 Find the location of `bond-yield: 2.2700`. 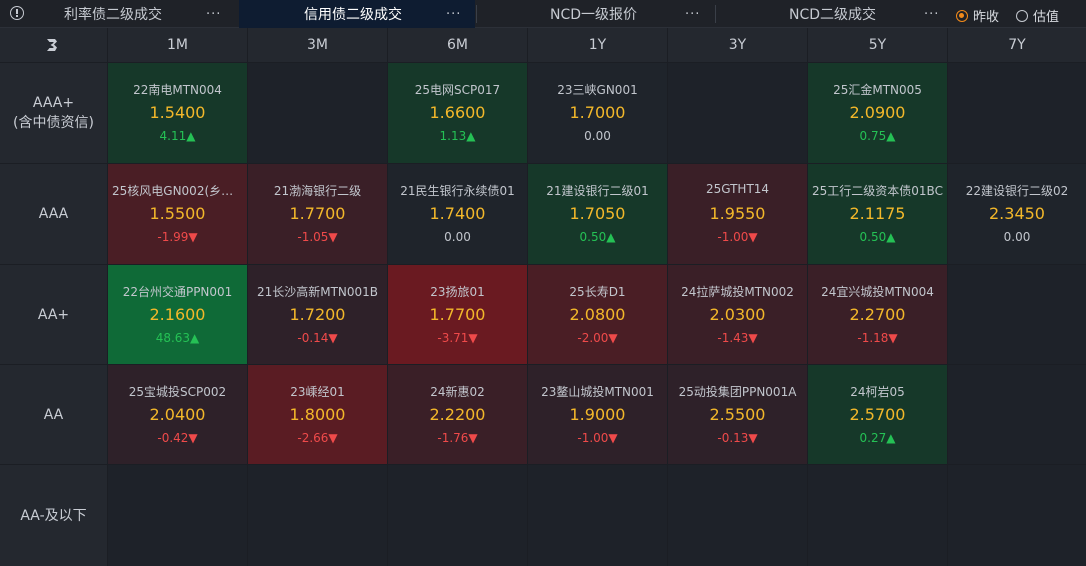

bond-yield: 2.2700 is located at coordinates (877, 314).